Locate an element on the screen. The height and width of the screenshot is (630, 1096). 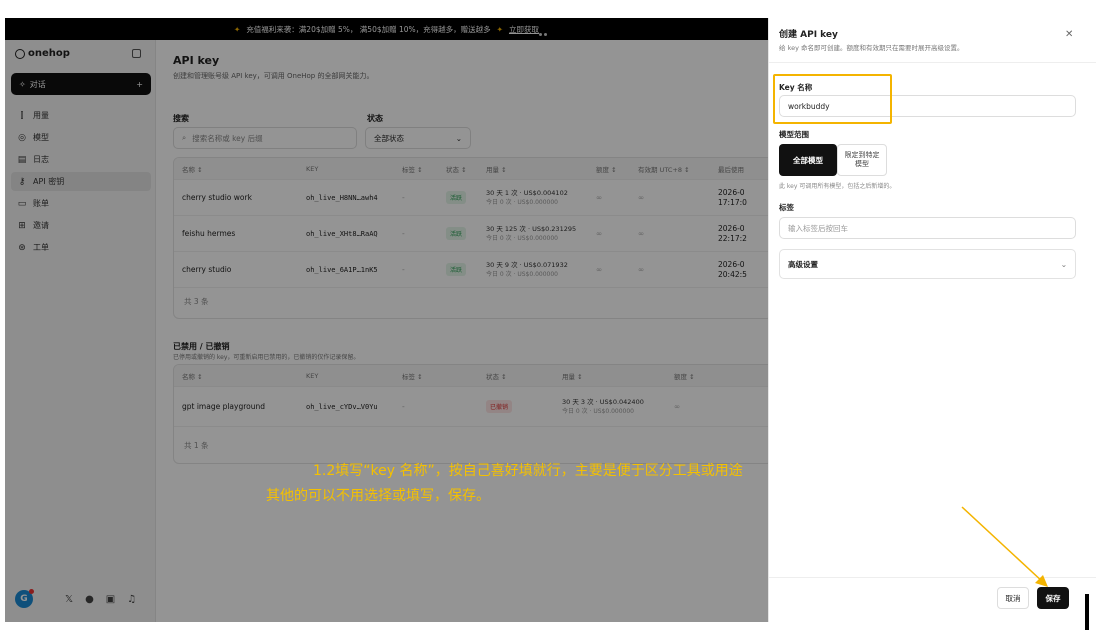
scope-hint: 此 key 可调用所有模型，包括之后新增的。 is located at coordinates (837, 186).